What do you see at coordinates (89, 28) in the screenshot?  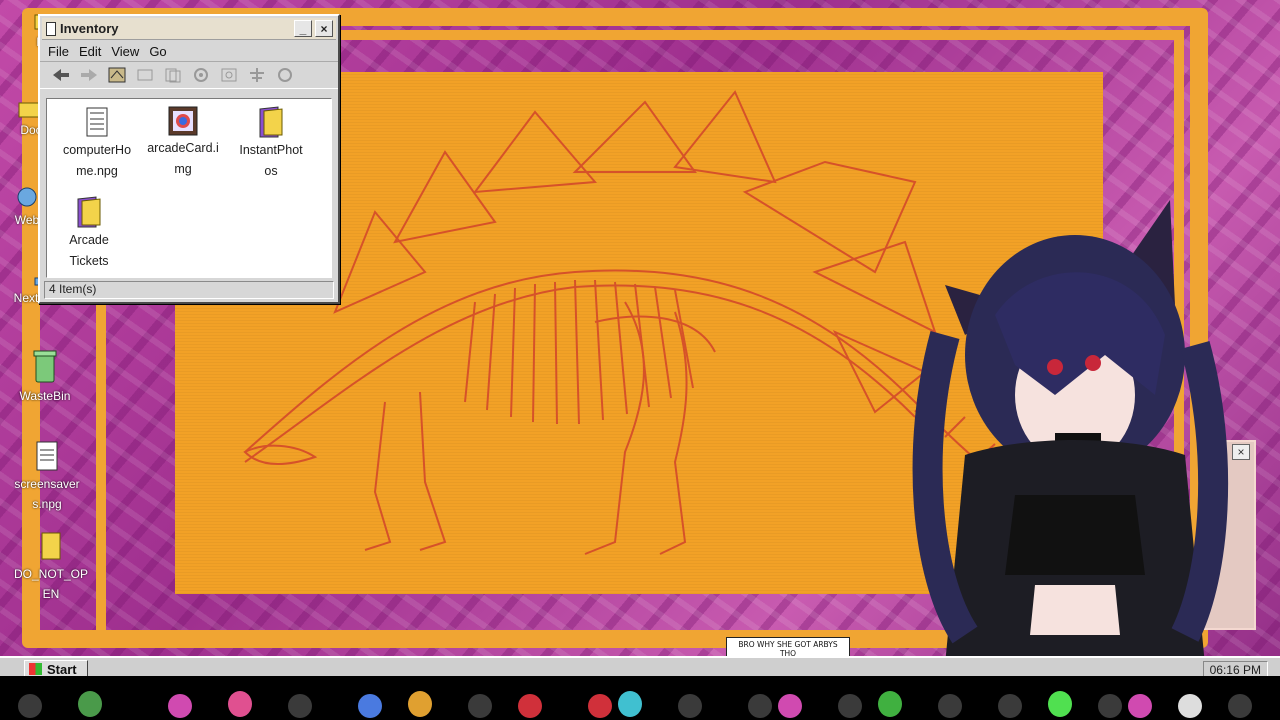 I see `window-title: Inventory` at bounding box center [89, 28].